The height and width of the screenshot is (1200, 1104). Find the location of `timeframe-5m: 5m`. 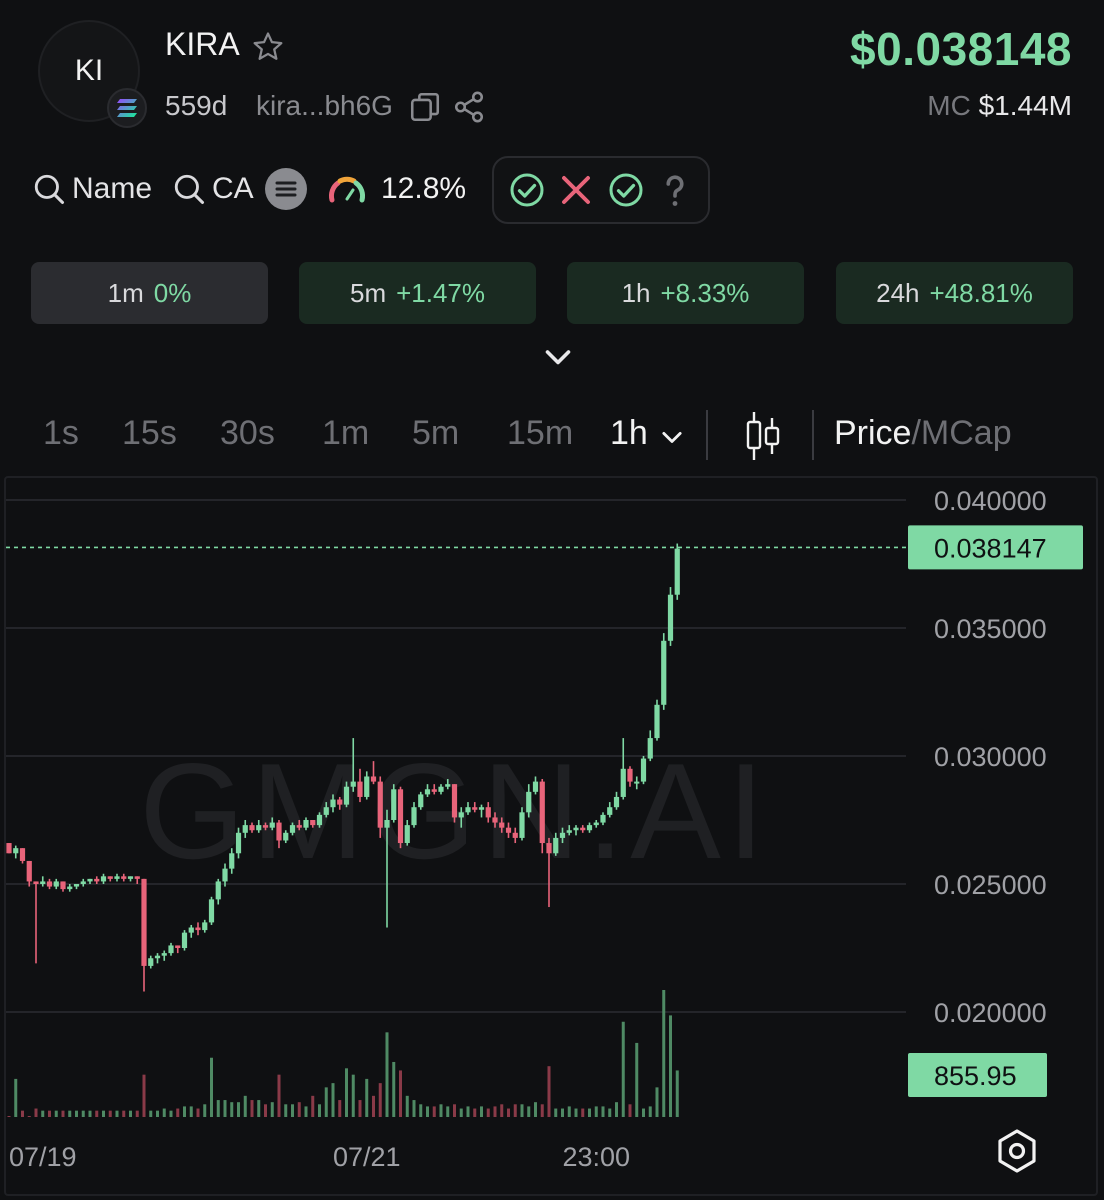

timeframe-5m: 5m is located at coordinates (435, 433).